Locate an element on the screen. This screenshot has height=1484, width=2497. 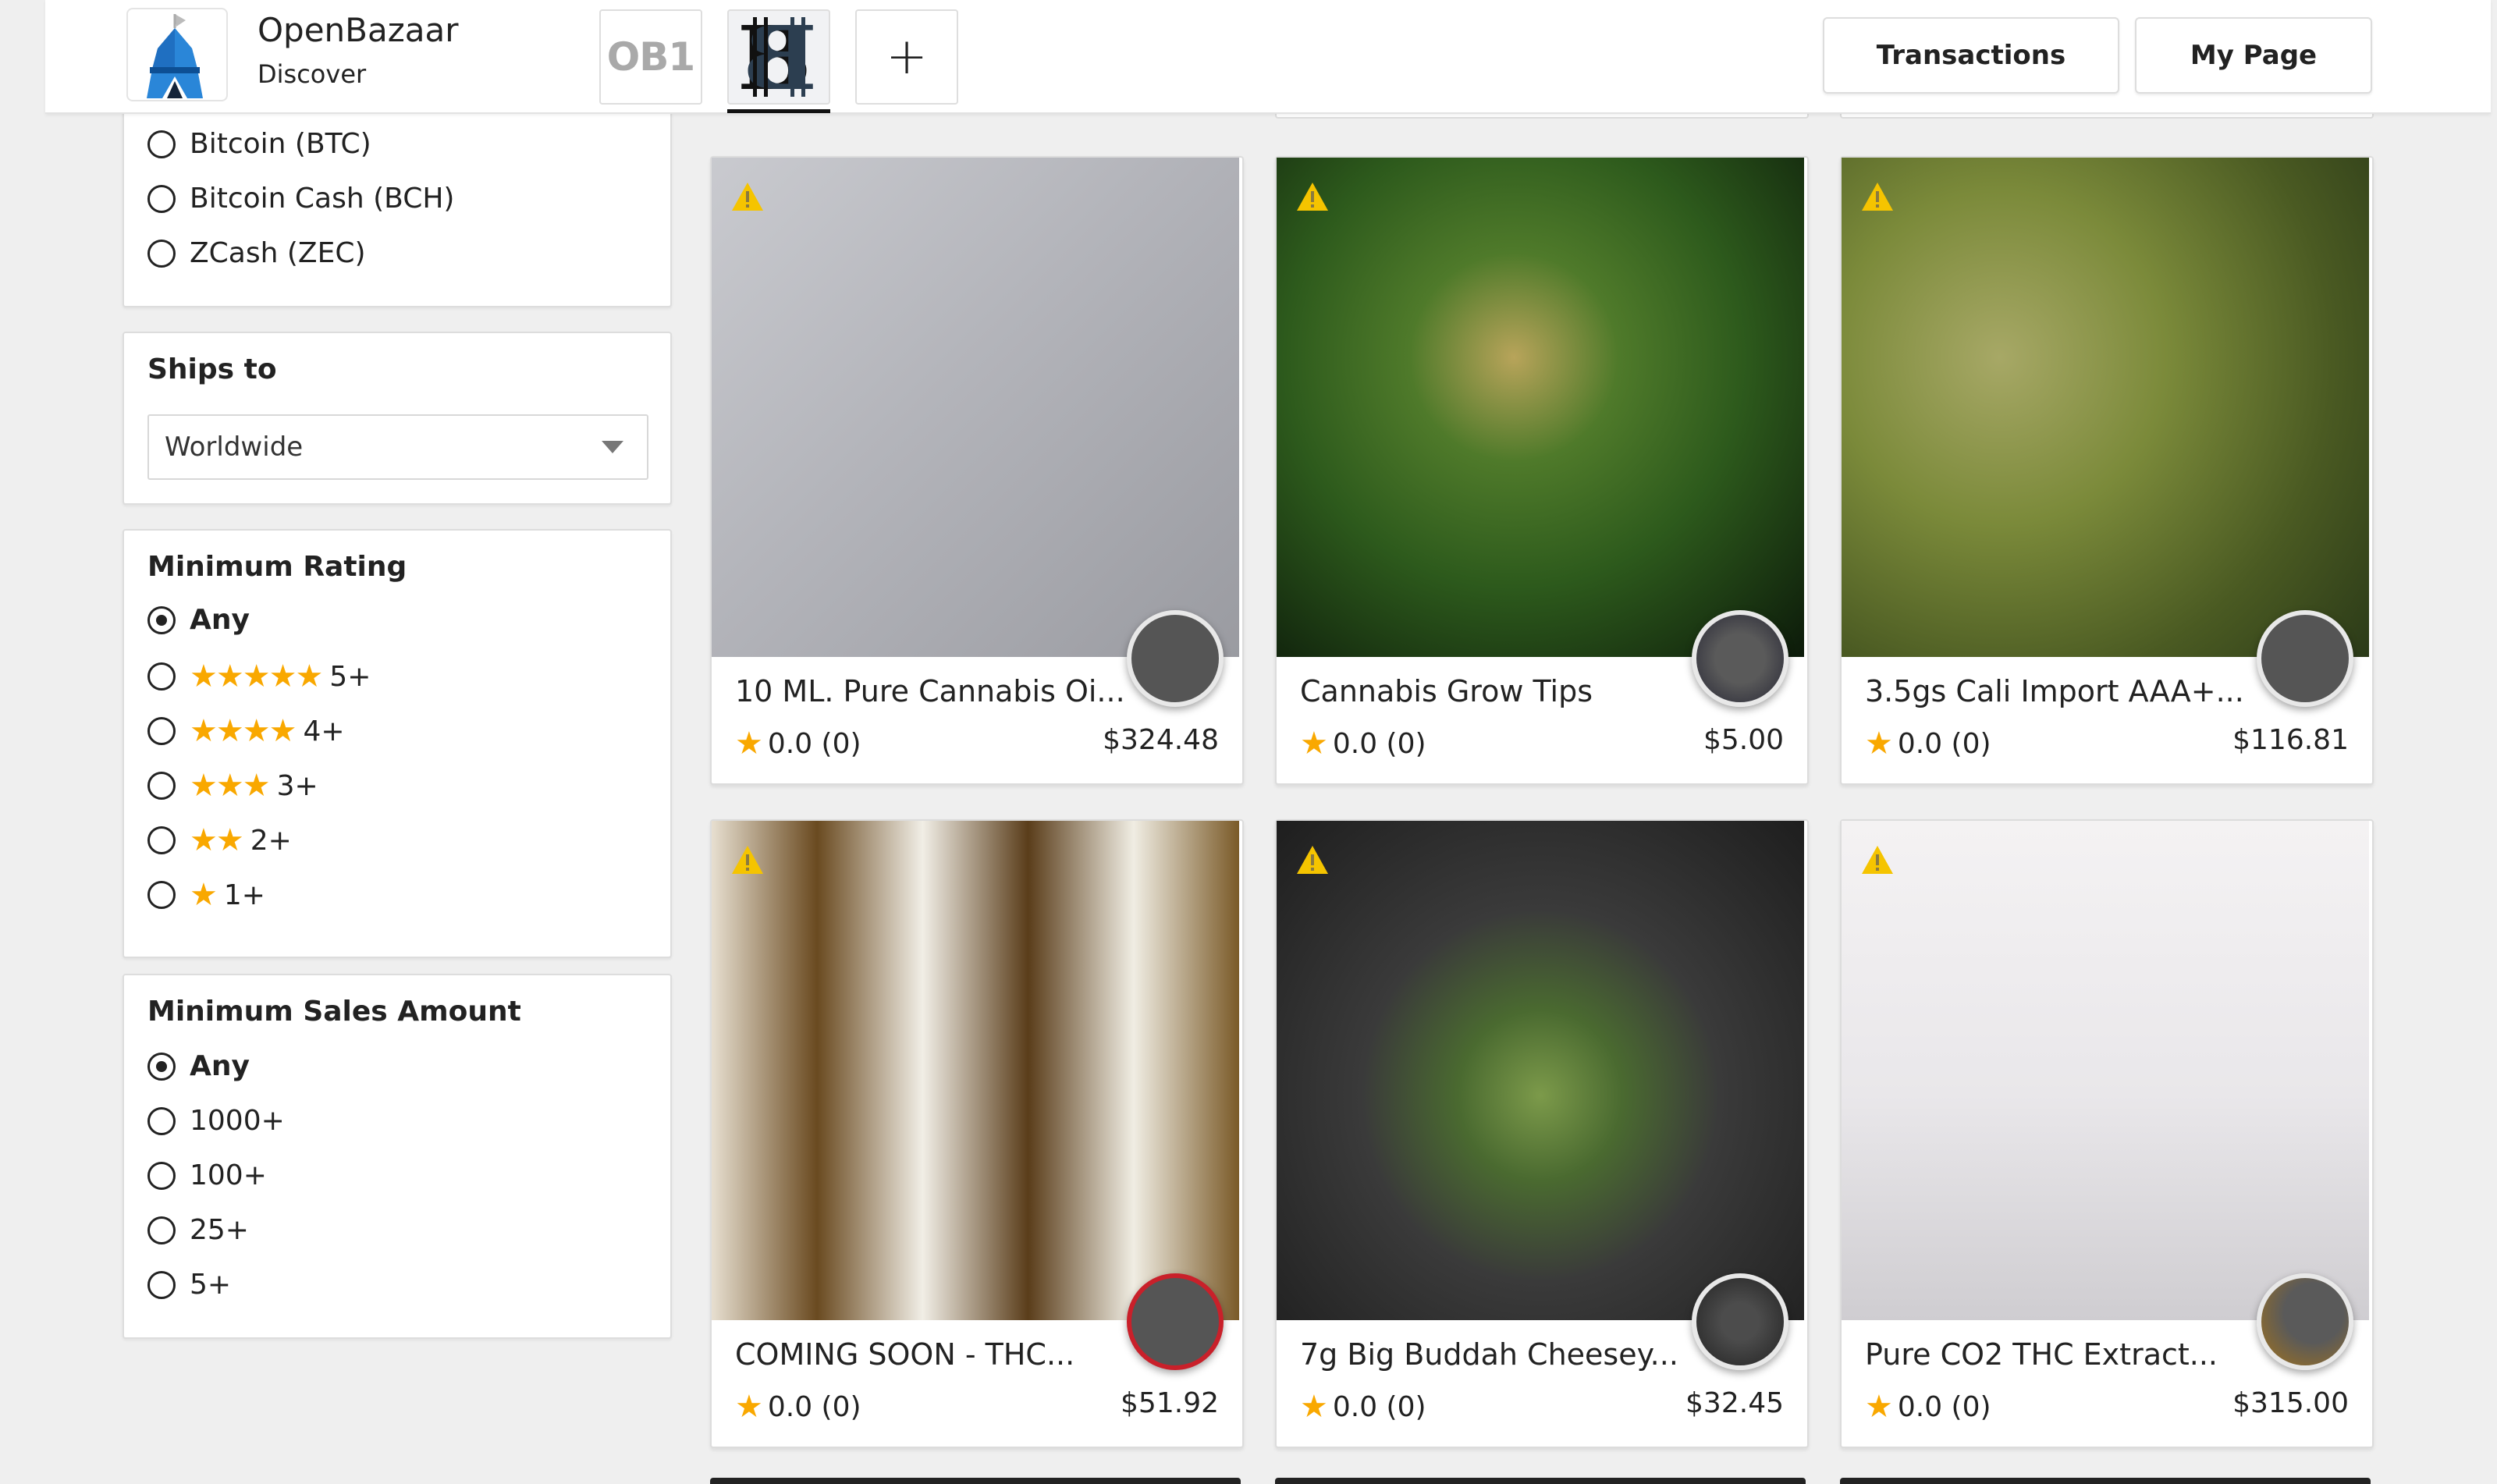
add-tab-button: + is located at coordinates (906, 57).